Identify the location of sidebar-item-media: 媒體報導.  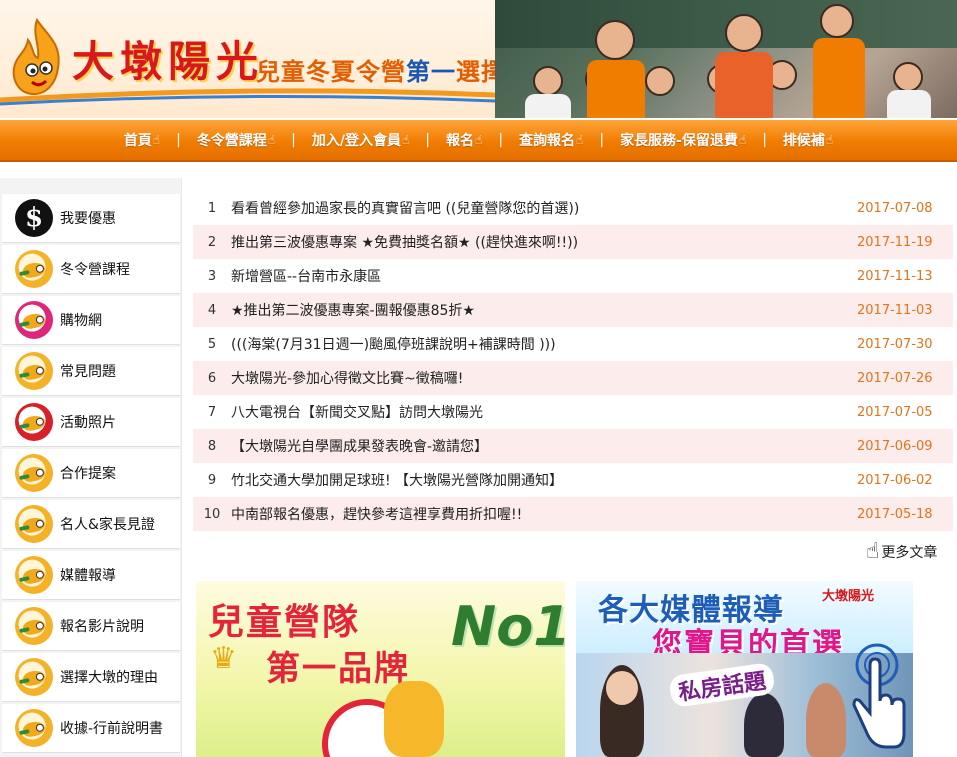
(91, 575).